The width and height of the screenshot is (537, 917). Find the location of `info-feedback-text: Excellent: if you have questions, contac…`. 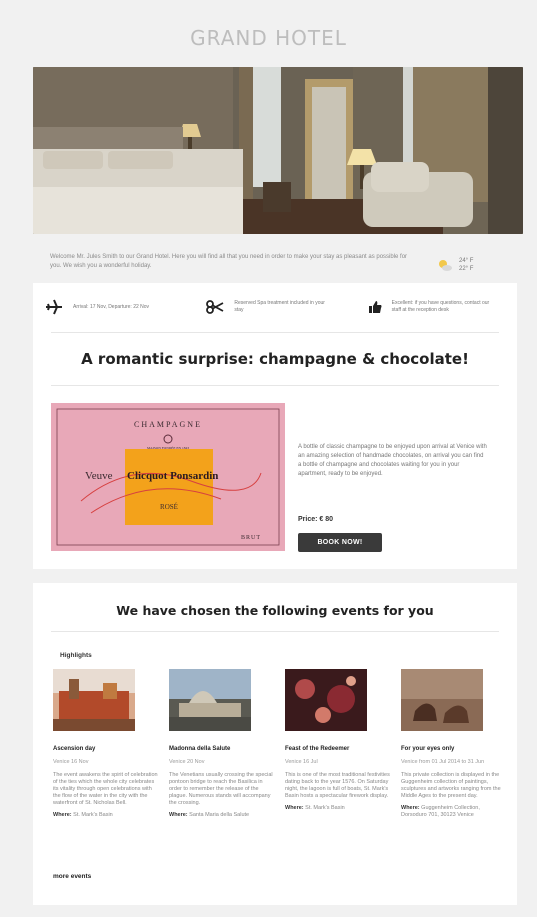

info-feedback-text: Excellent: if you have questions, contac… is located at coordinates (440, 306).